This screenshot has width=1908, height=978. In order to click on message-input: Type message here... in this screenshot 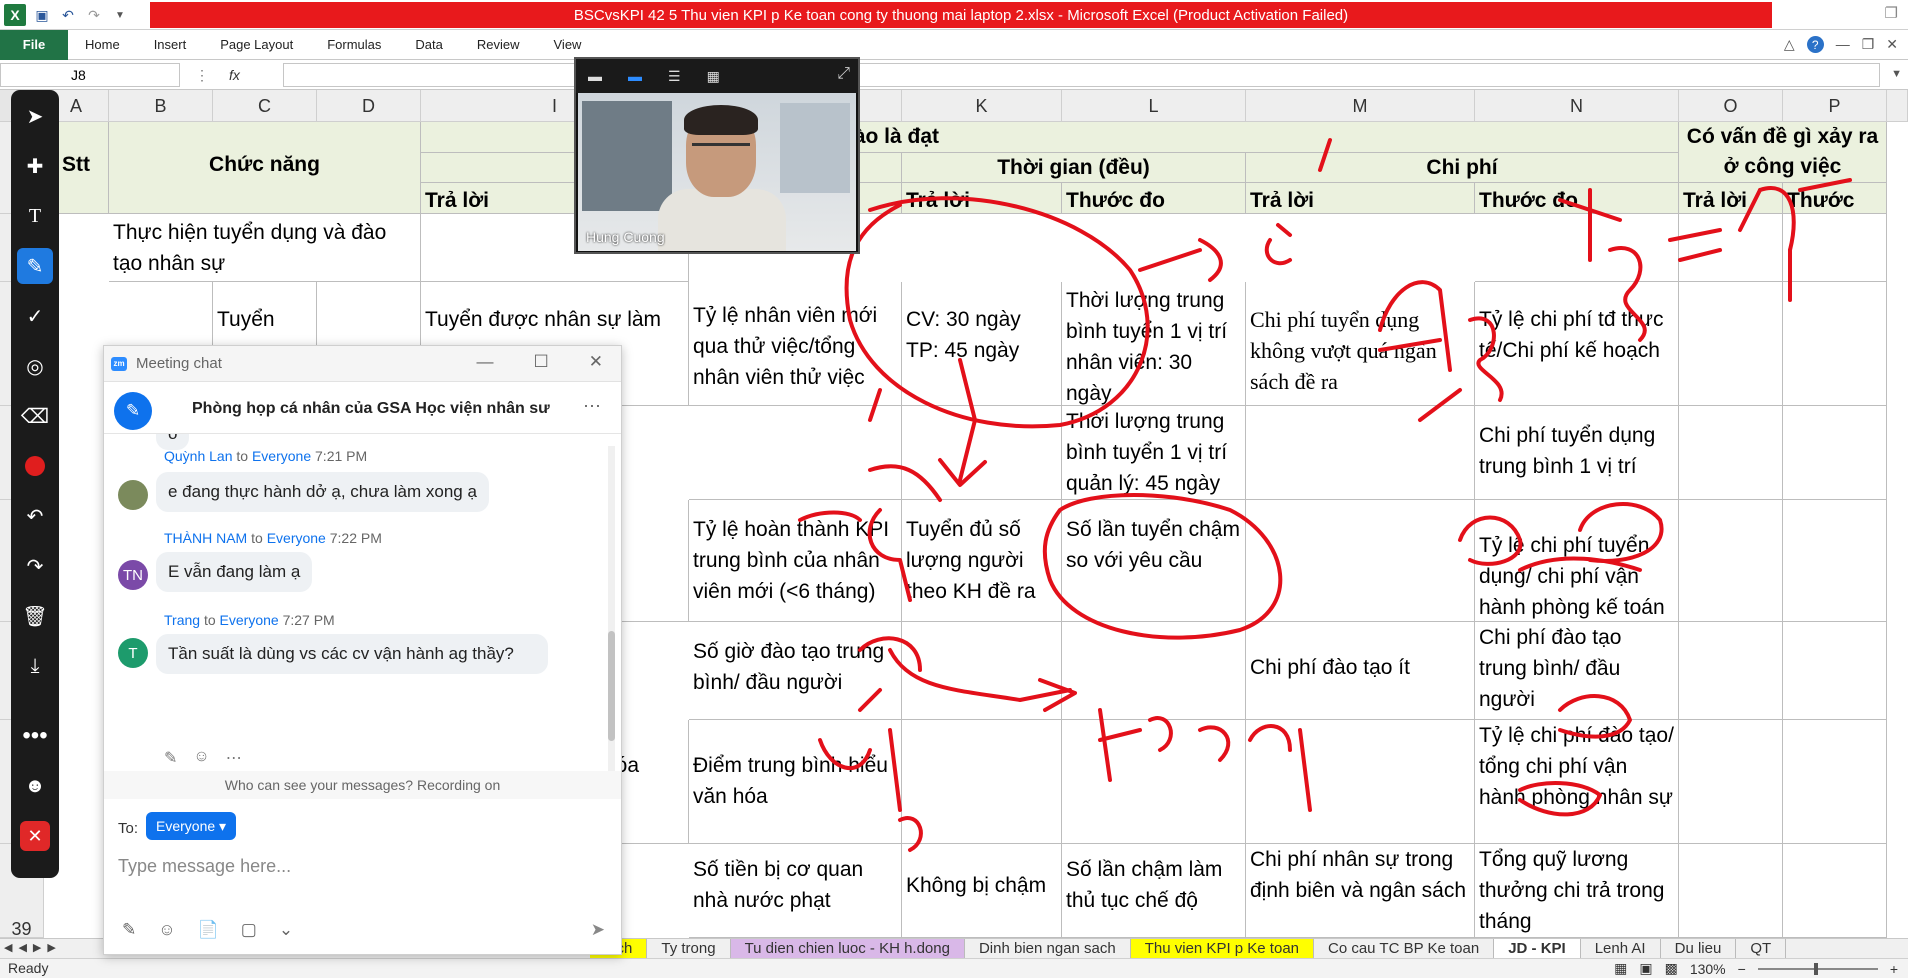, I will do `click(204, 866)`.